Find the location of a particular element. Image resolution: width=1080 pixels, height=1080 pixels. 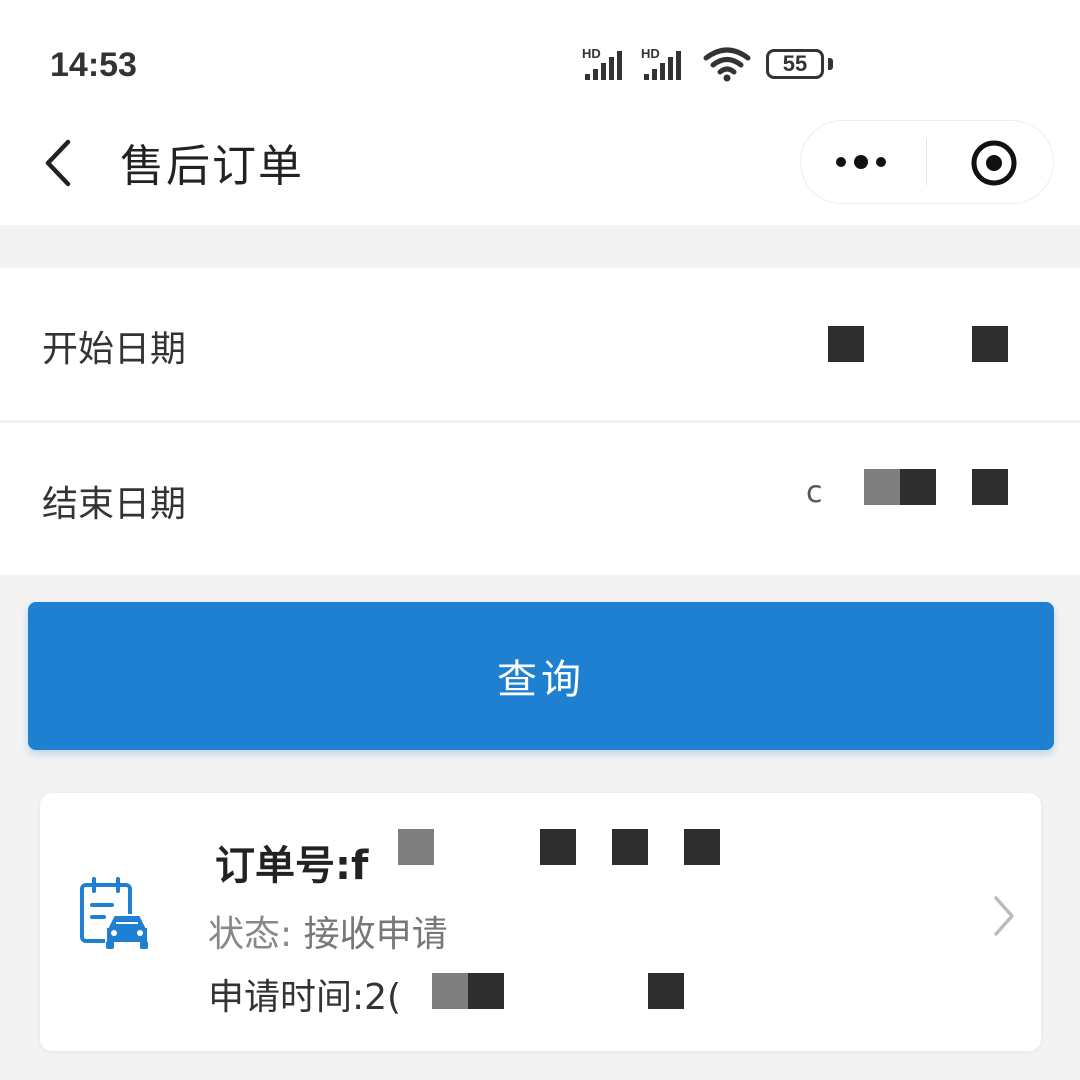

end-date-row: 结束日期 c is located at coordinates (540, 499).